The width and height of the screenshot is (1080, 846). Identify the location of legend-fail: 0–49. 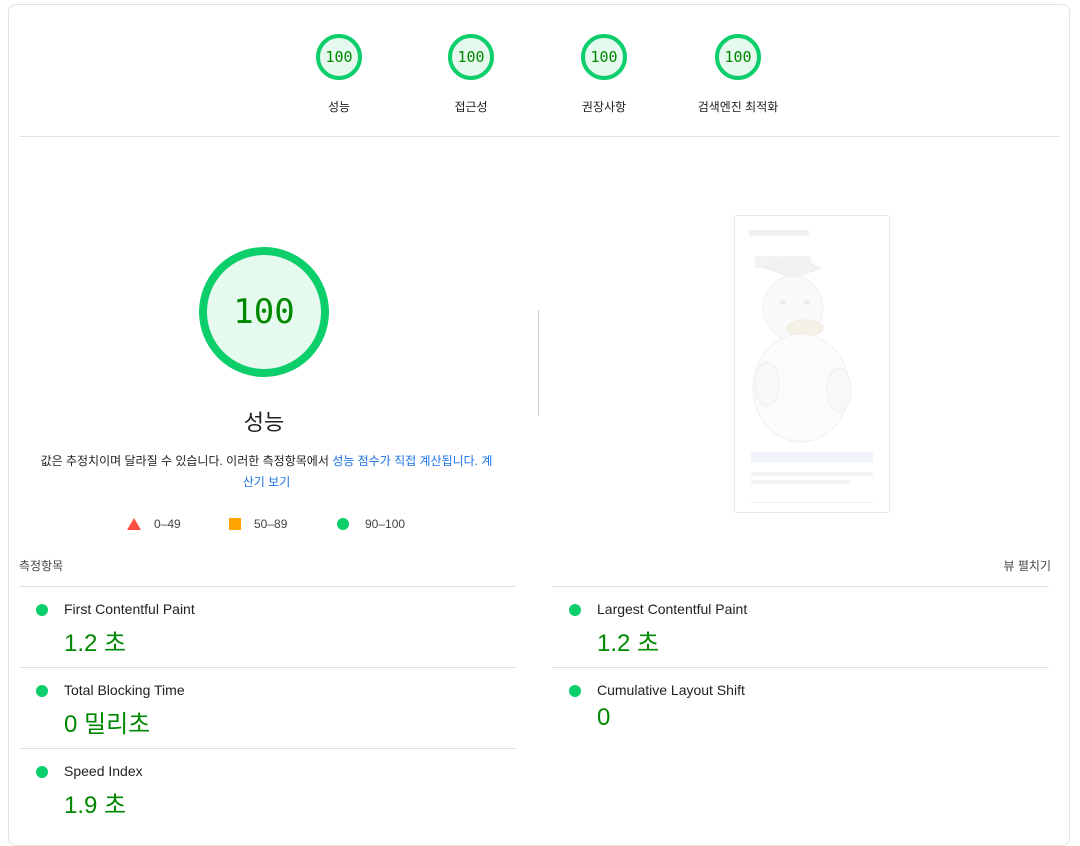
(154, 524).